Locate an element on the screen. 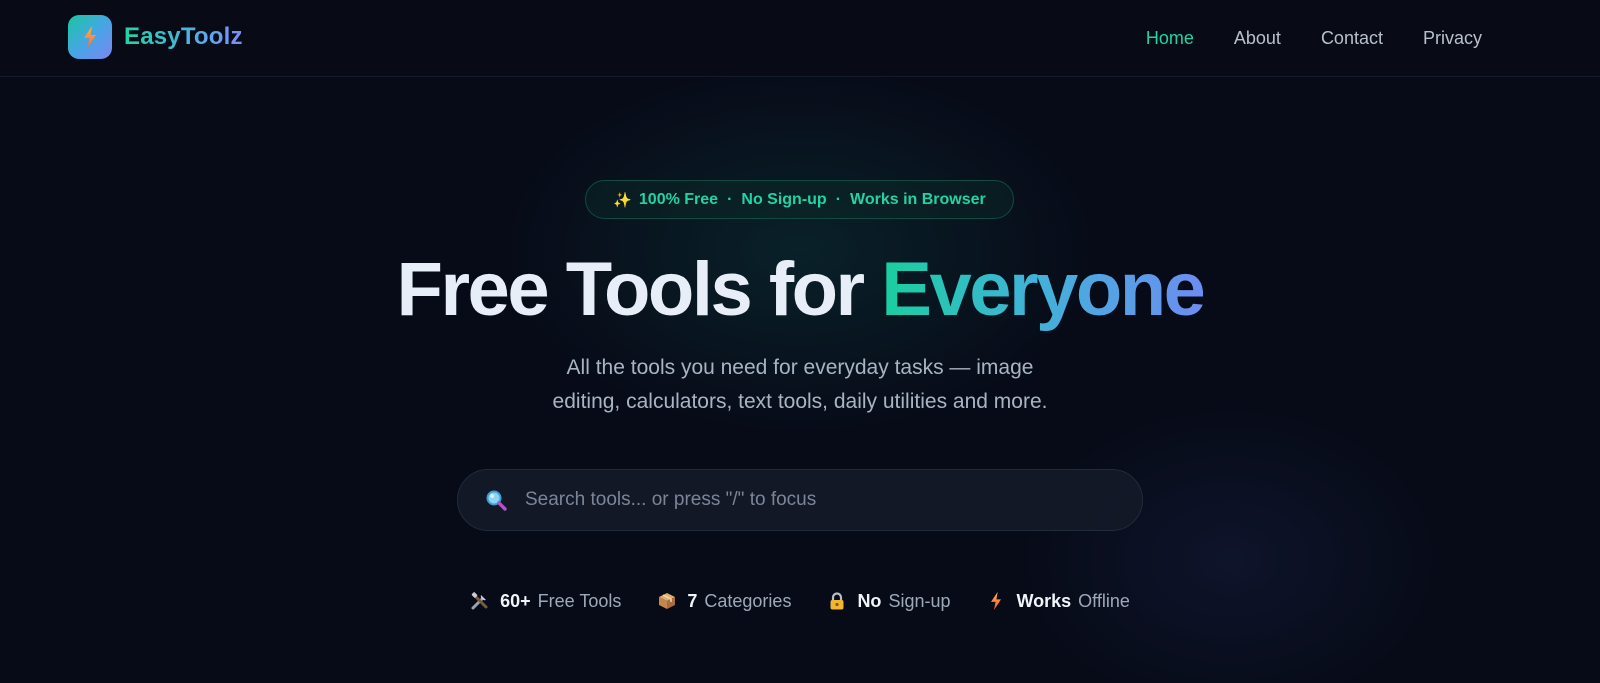 This screenshot has width=1600, height=683. stat-value: No is located at coordinates (869, 600).